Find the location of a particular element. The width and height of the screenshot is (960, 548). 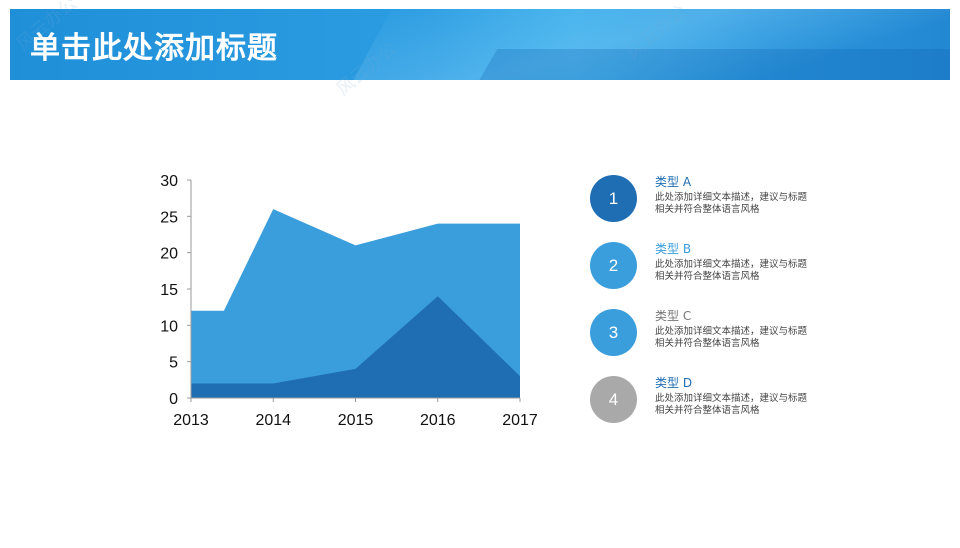

x-tick-label: 2015 is located at coordinates (356, 420).